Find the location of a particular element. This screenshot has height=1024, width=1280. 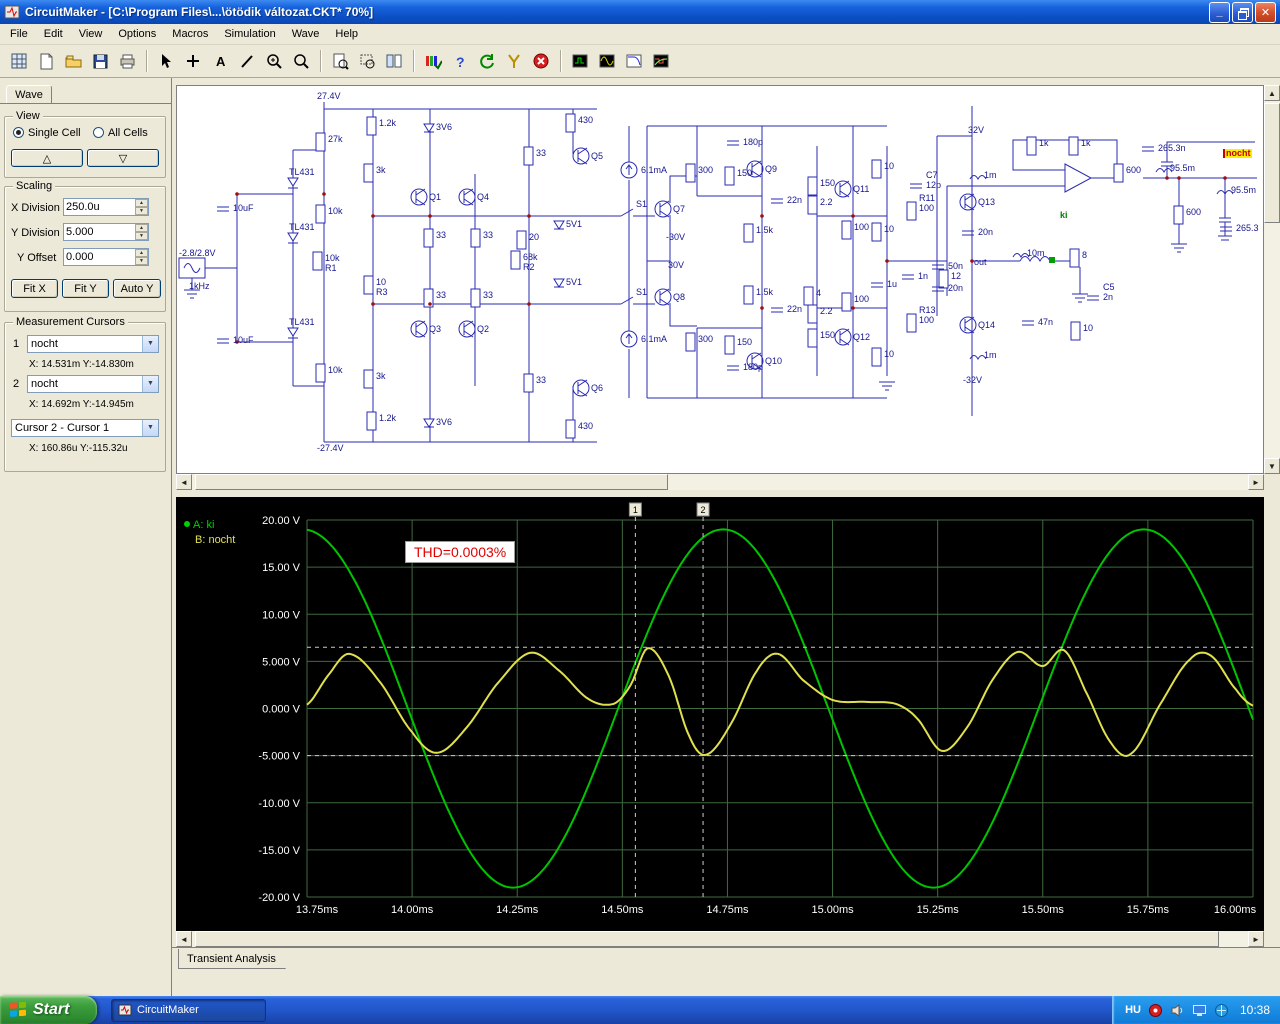

app-icon is located at coordinates (12, 12).